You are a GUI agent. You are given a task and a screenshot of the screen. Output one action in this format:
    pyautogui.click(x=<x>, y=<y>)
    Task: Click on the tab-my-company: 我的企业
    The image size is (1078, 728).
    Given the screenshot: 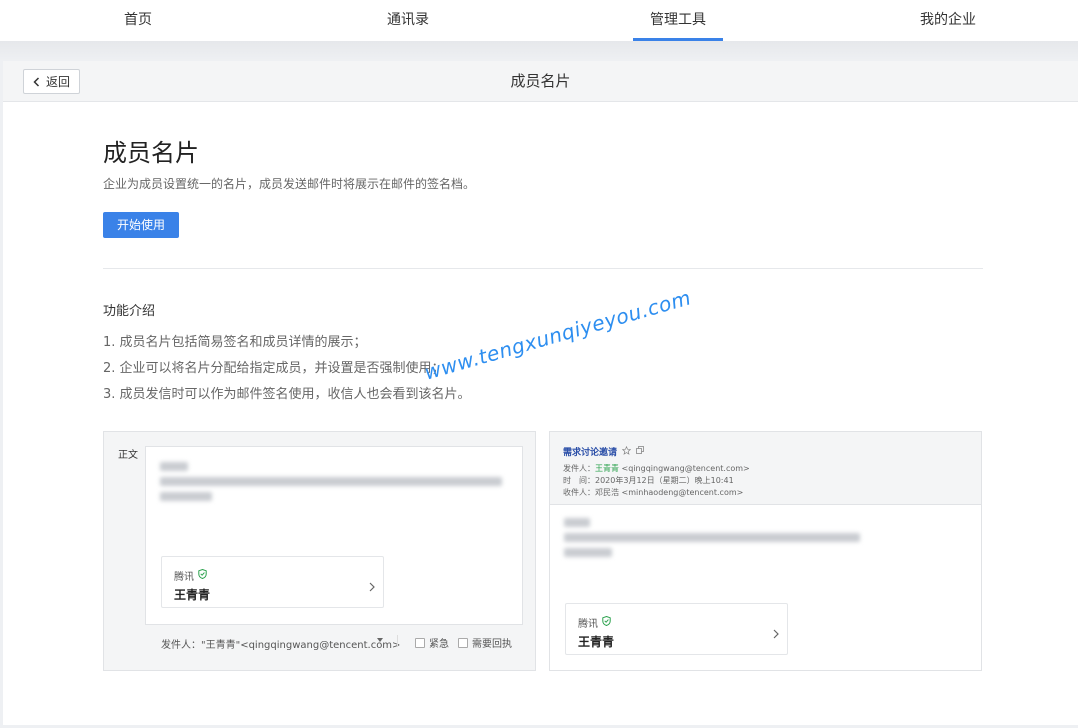 What is the action you would take?
    pyautogui.click(x=948, y=20)
    